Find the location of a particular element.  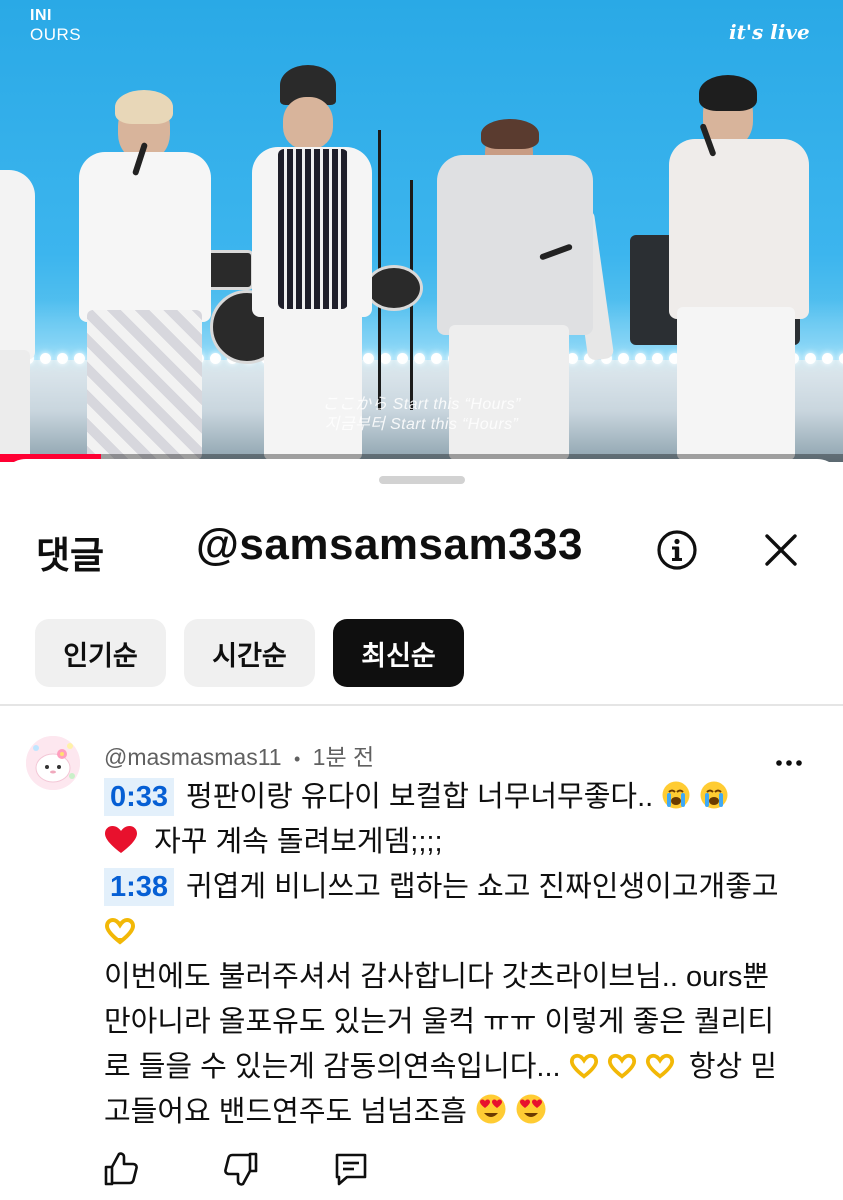

sort-chip-bar: 인기순 시간순 최신순 is located at coordinates (249, 653).